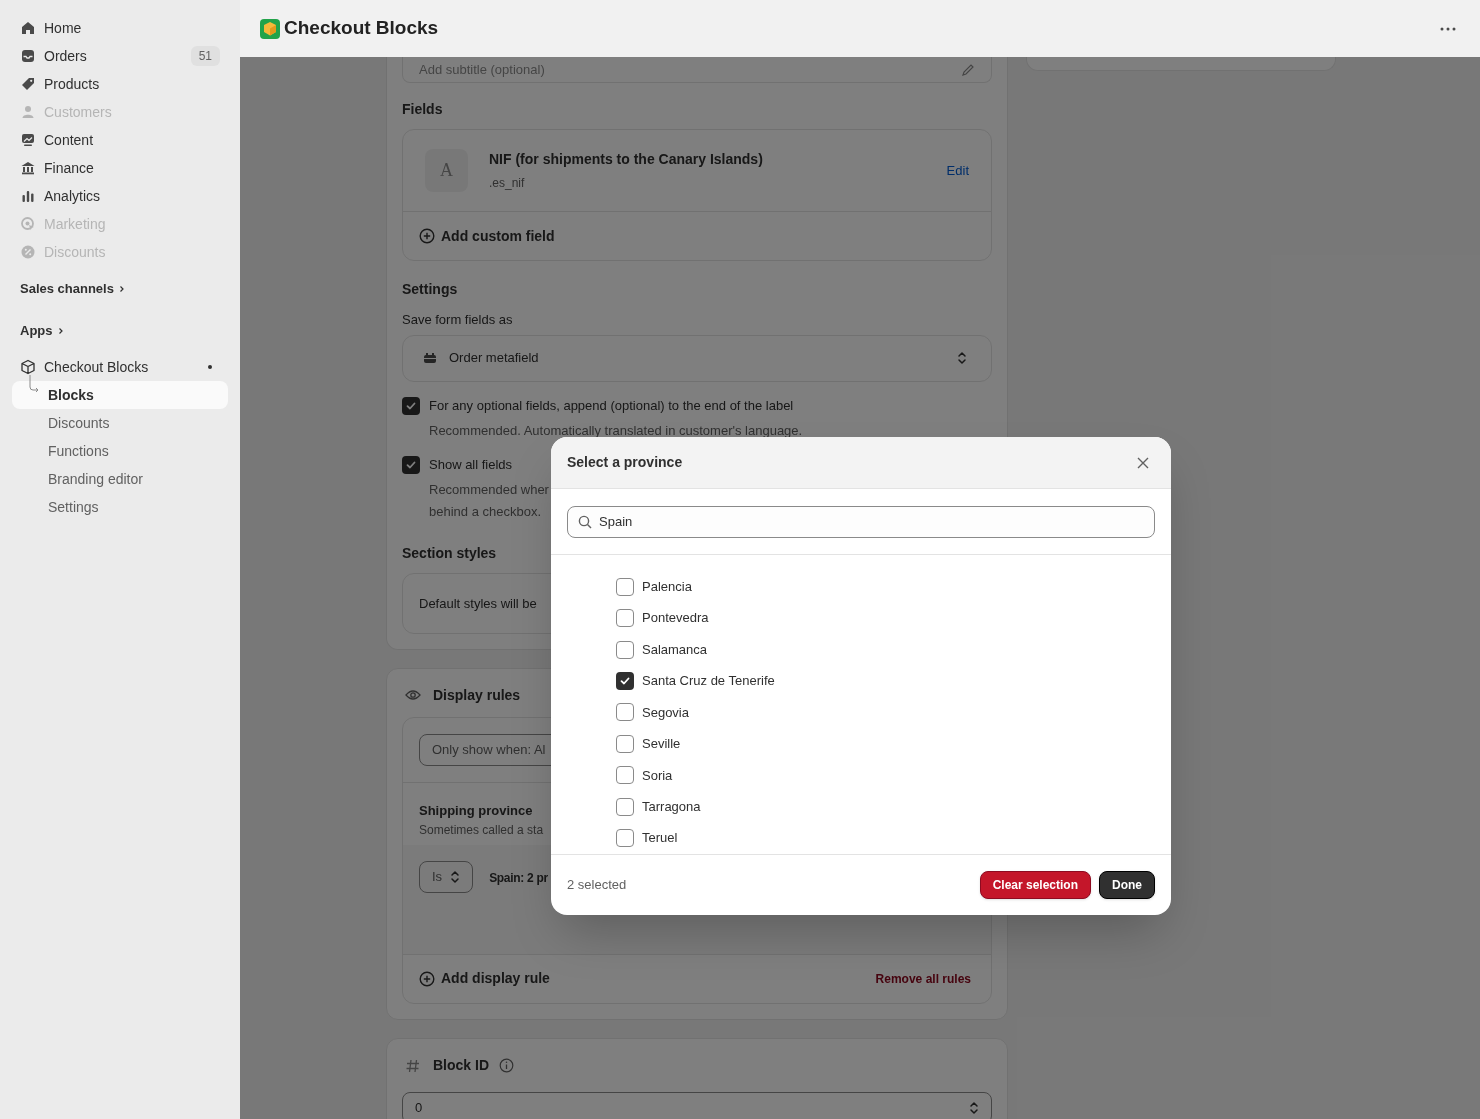 This screenshot has height=1119, width=1480. I want to click on section-heading: Fields, so click(423, 109).